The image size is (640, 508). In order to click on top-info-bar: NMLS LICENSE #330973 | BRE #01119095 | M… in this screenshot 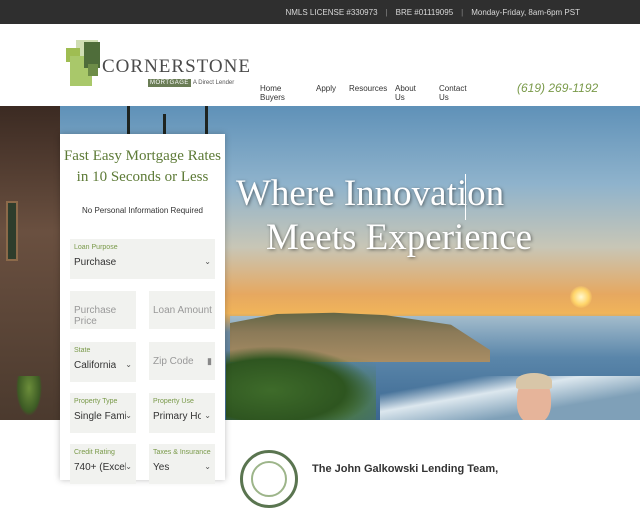, I will do `click(320, 12)`.